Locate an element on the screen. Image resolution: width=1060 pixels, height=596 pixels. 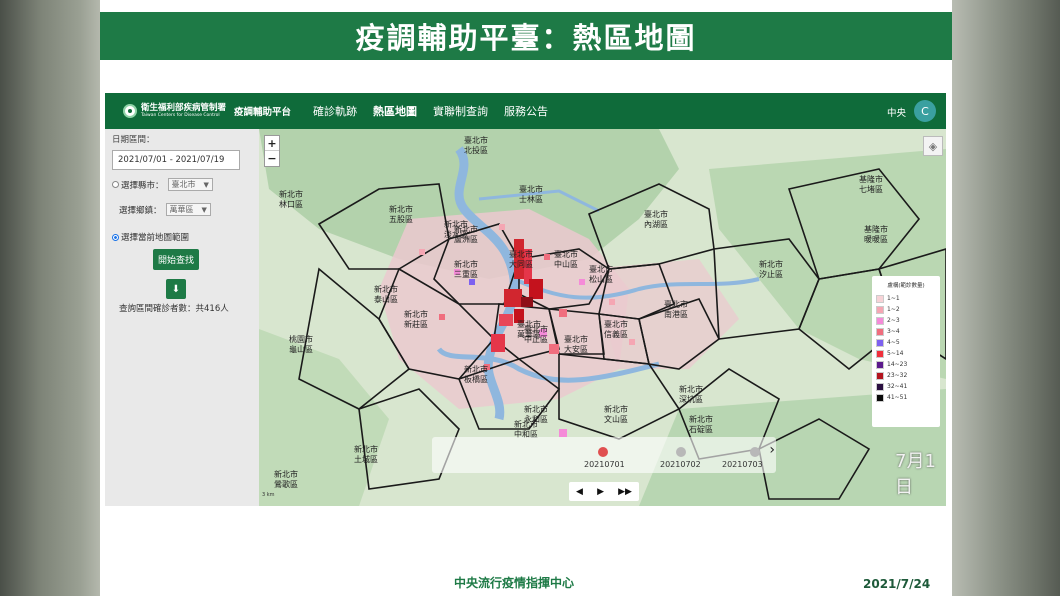
search-button: 開始查找 is located at coordinates (176, 259).